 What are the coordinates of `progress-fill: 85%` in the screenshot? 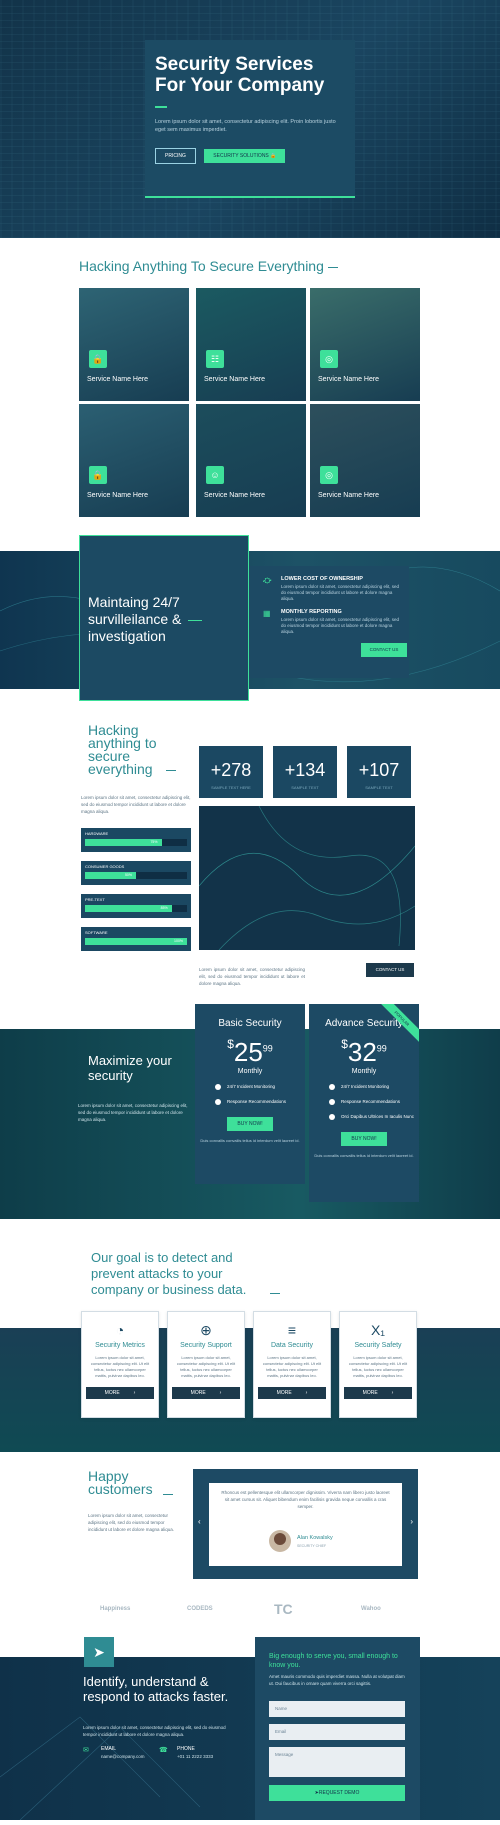 It's located at (128, 908).